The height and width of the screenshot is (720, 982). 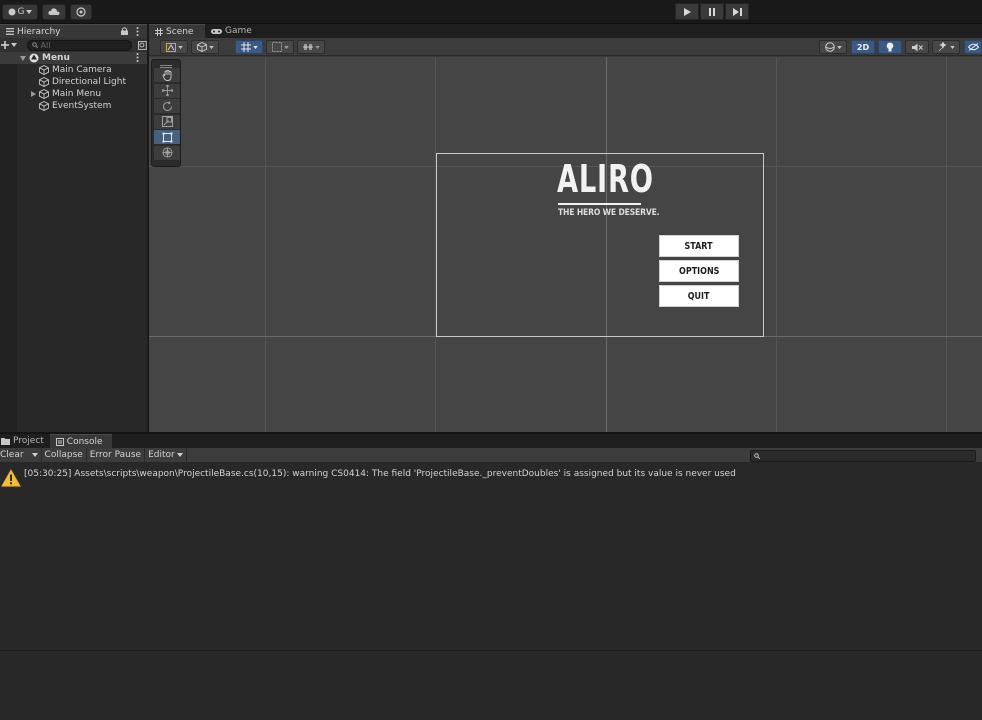 What do you see at coordinates (973, 47) in the screenshot?
I see `scene-visibility-toggle` at bounding box center [973, 47].